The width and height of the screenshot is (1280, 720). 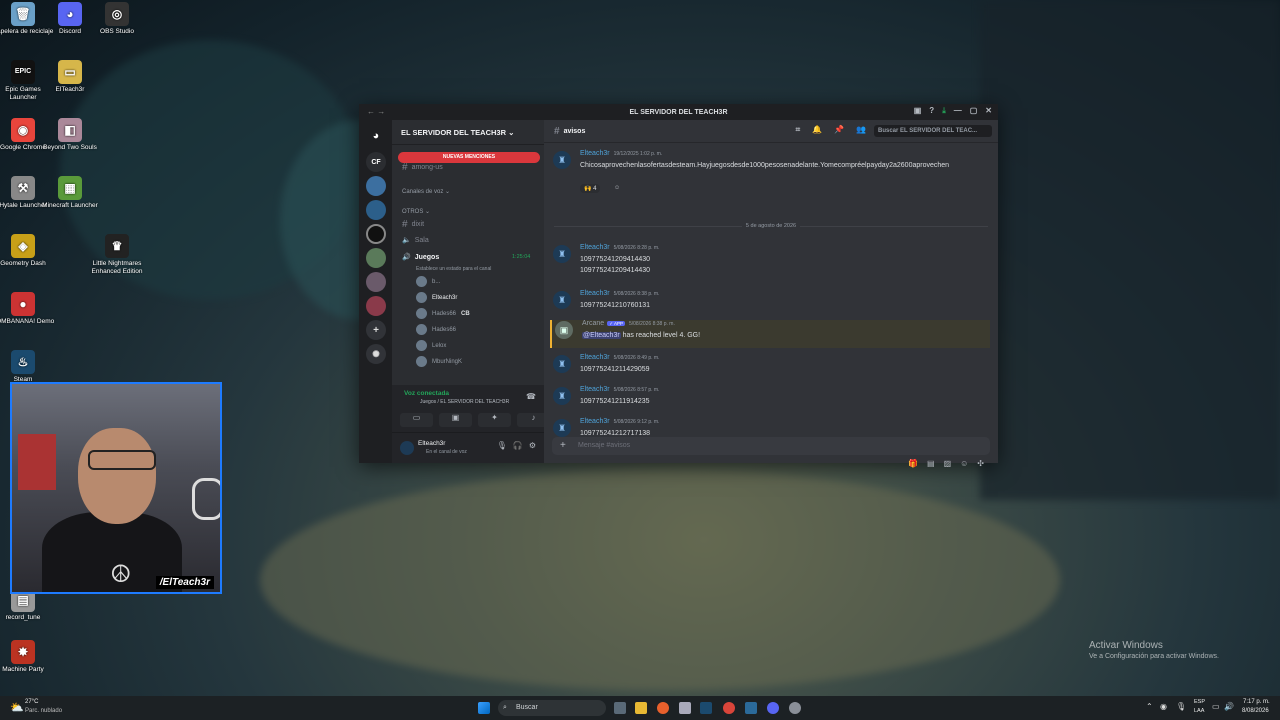 I want to click on discord-home-icon: ◕, so click(x=376, y=136).